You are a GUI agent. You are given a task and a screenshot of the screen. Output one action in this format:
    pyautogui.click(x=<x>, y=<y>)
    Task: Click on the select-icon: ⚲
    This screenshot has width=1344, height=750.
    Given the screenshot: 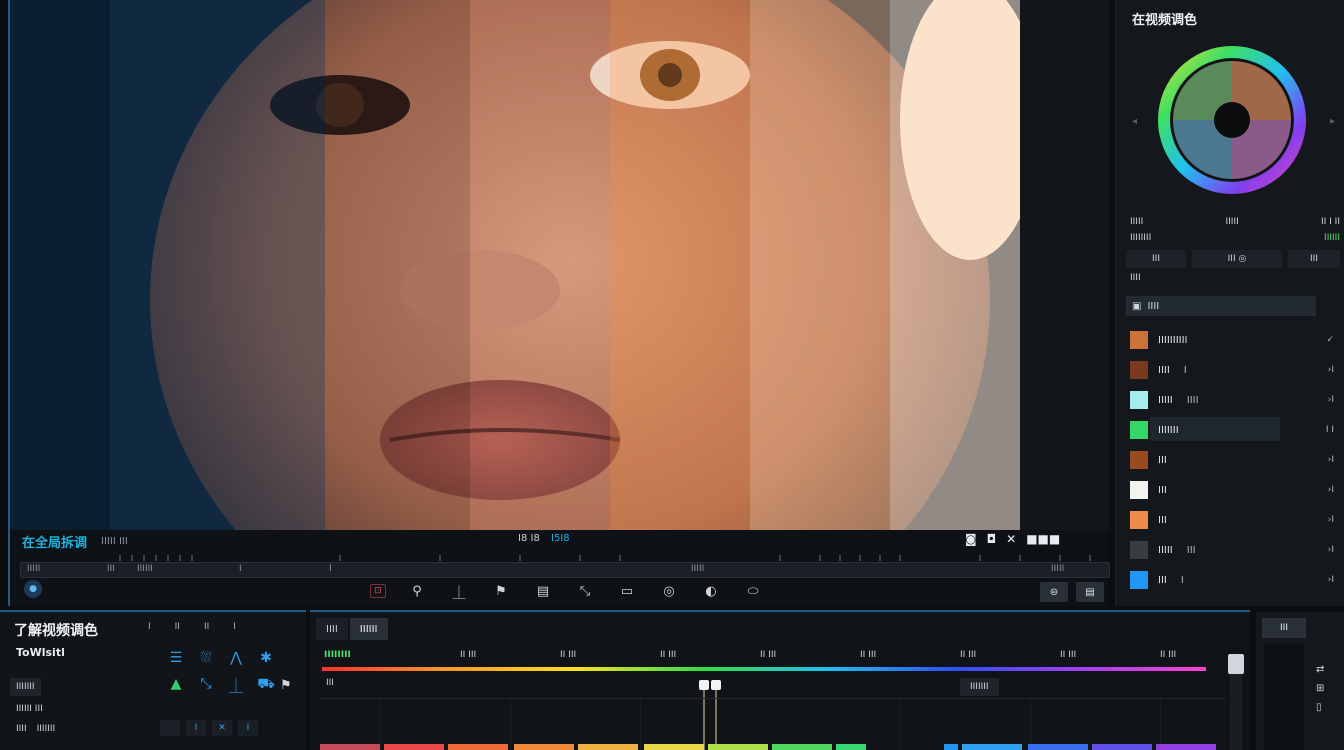 What is the action you would take?
    pyautogui.click(x=417, y=591)
    